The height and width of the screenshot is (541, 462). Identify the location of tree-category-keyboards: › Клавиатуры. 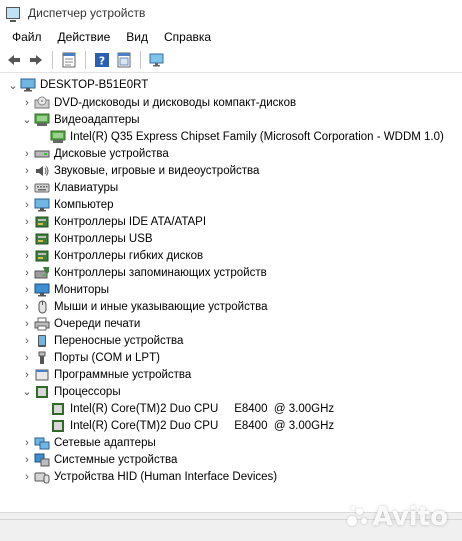
(231, 187).